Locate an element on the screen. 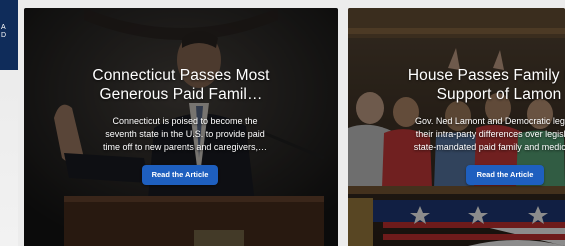 This screenshot has width=565, height=246. article-title-line: Connecticut Passes Most is located at coordinates (181, 75).